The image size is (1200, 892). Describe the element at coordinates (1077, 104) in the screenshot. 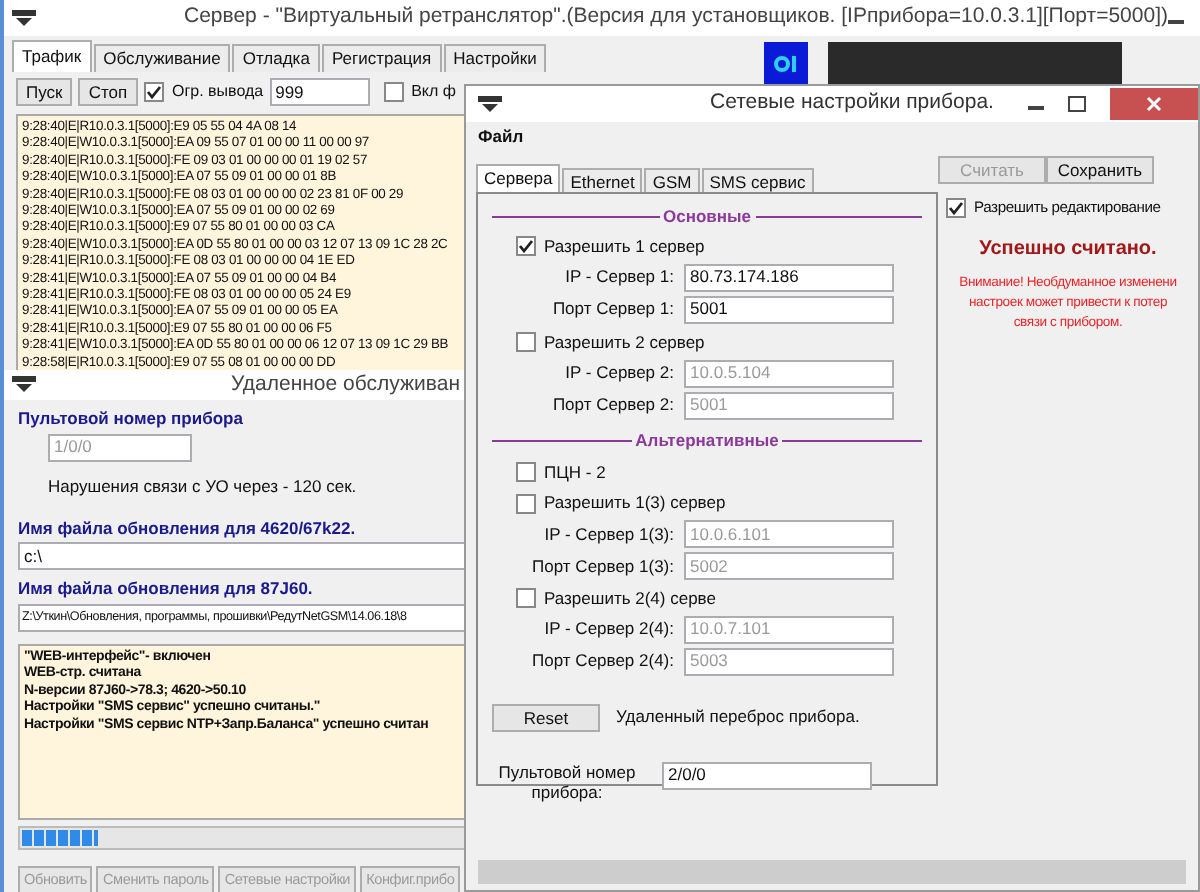

I see `maximize-icon` at that location.